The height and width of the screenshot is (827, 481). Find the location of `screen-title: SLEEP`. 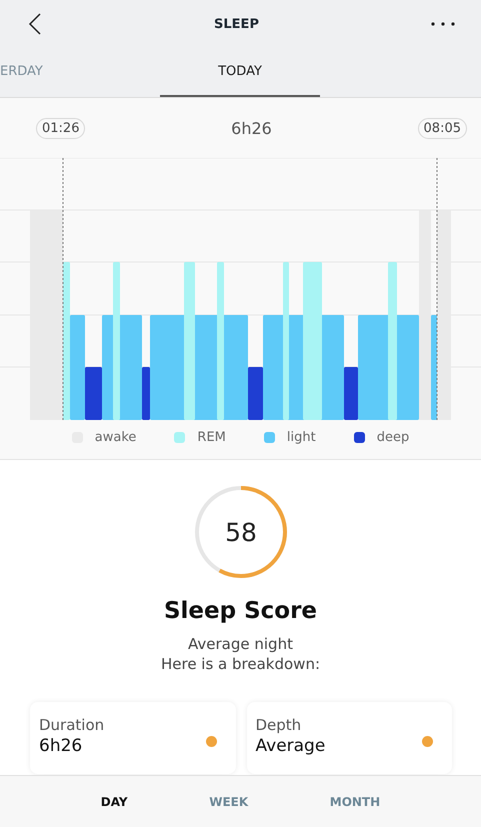

screen-title: SLEEP is located at coordinates (236, 24).